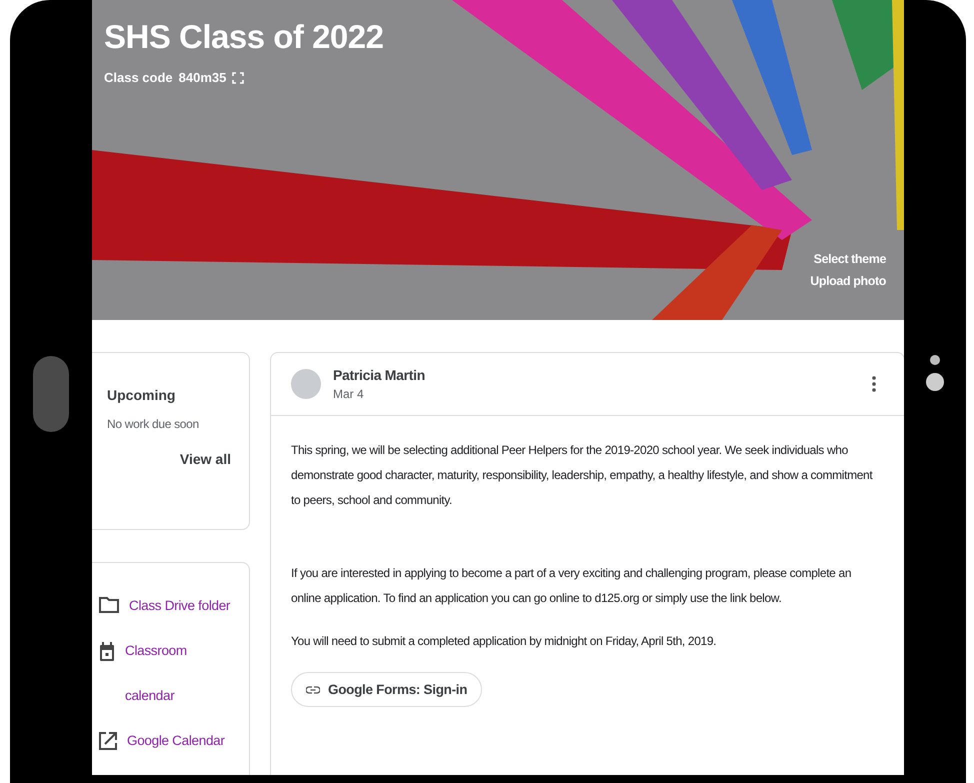 The image size is (974, 783). What do you see at coordinates (141, 395) in the screenshot?
I see `upcoming-title: Upcoming` at bounding box center [141, 395].